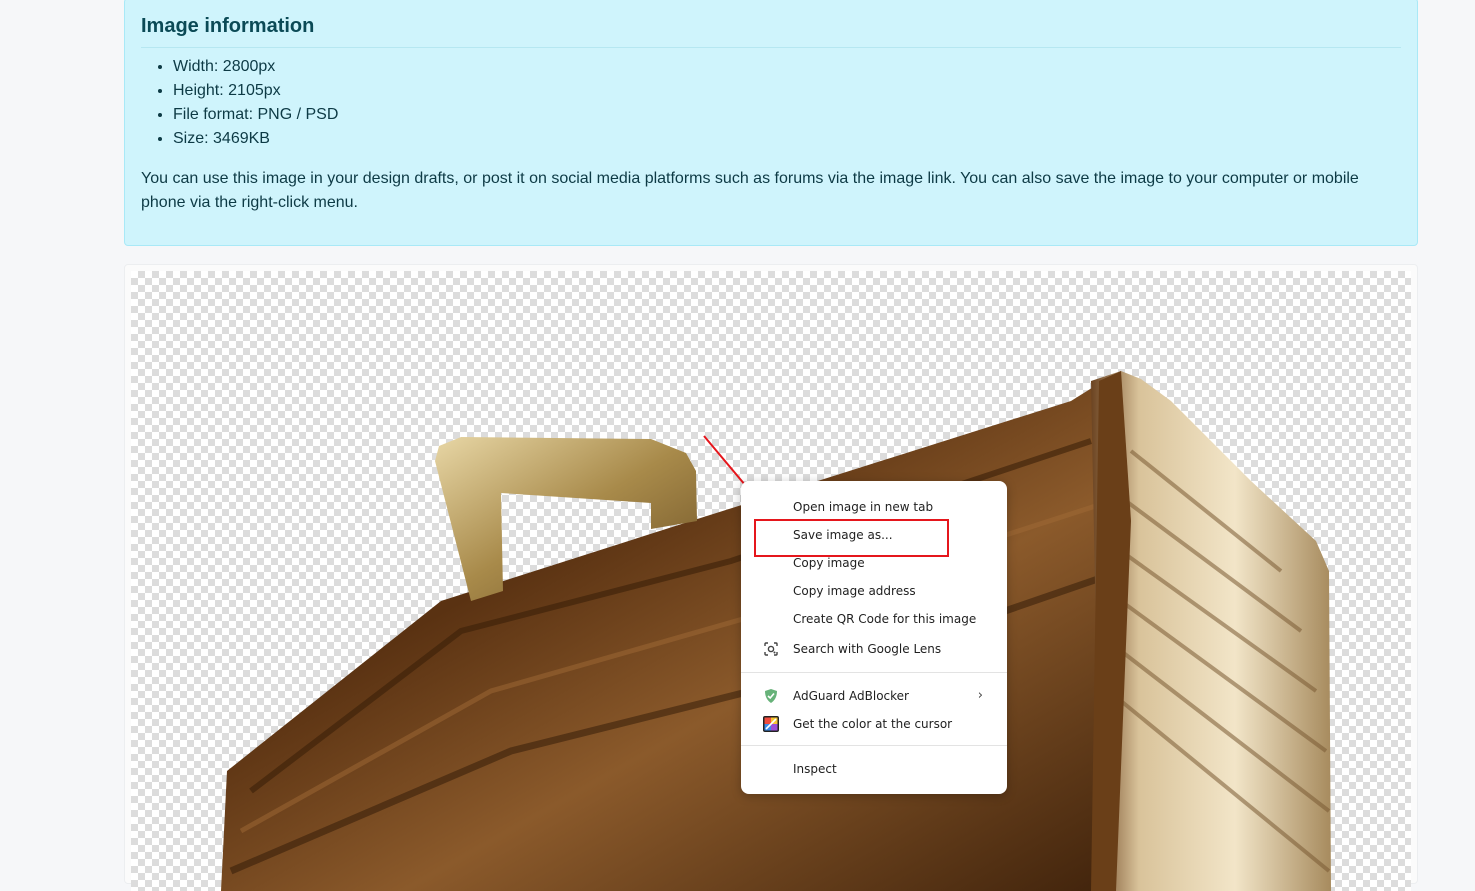 The image size is (1475, 891). Describe the element at coordinates (874, 619) in the screenshot. I see `menu-item-create-qr-code: Create QR Code for this image` at that location.